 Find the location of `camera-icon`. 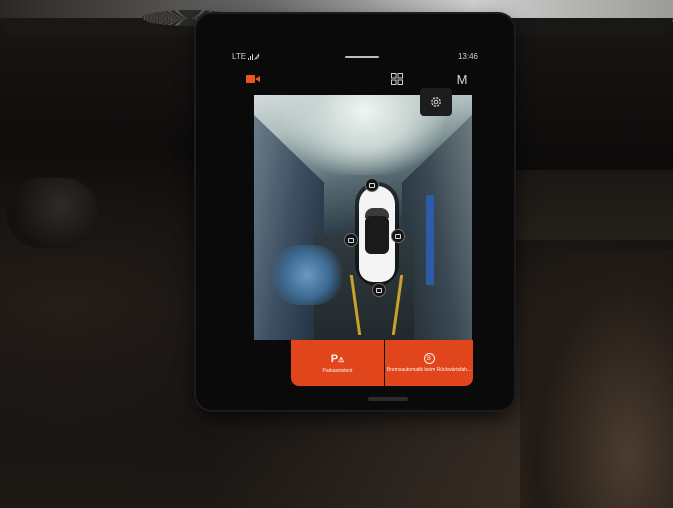

camera-icon is located at coordinates (253, 79).